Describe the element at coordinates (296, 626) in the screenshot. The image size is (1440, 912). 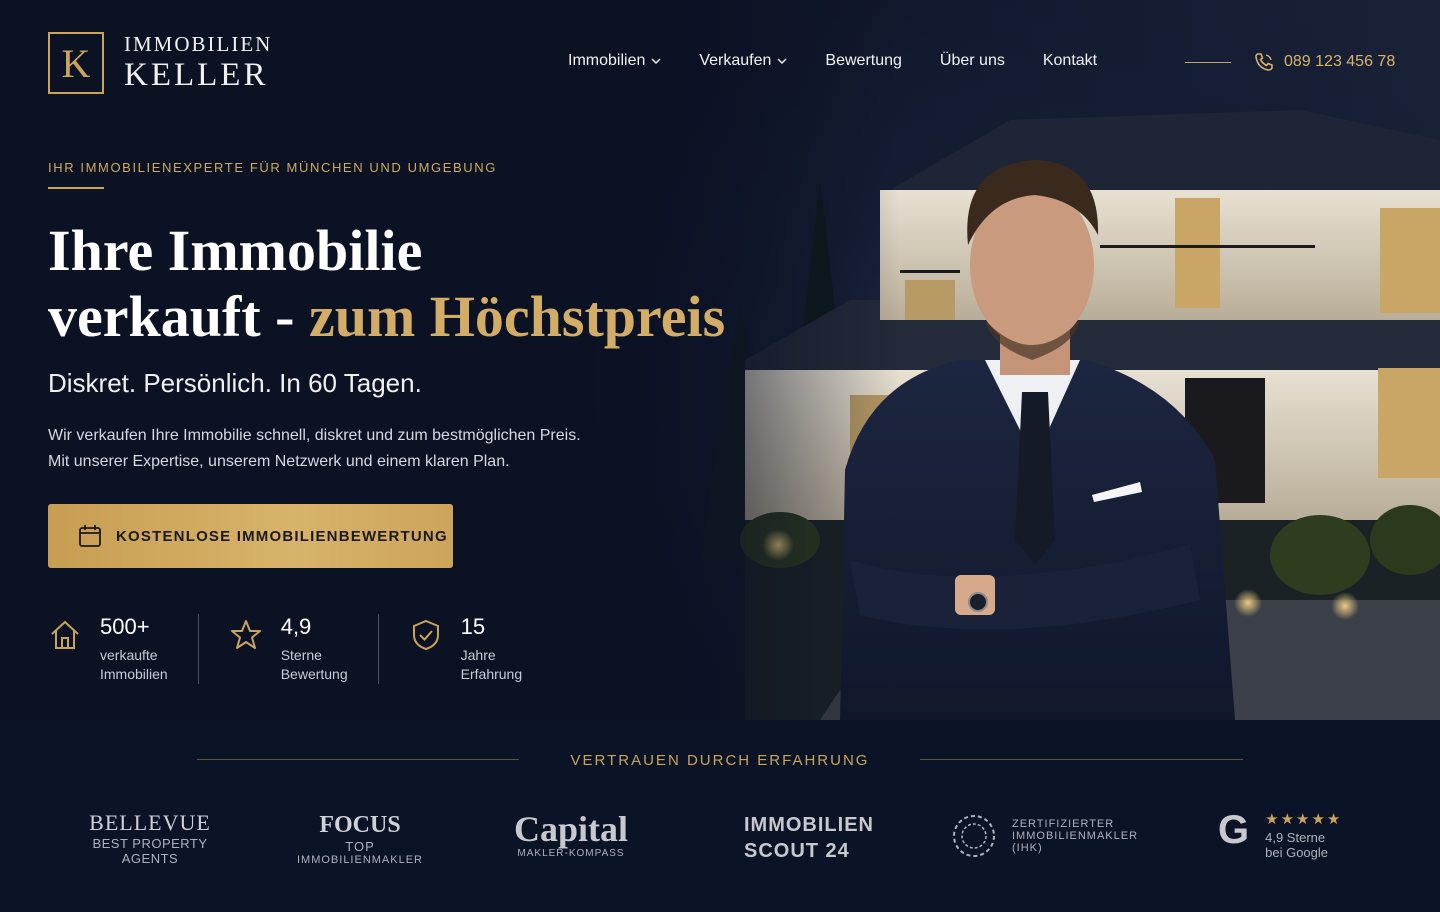
I see `stat-value: 4,9` at that location.